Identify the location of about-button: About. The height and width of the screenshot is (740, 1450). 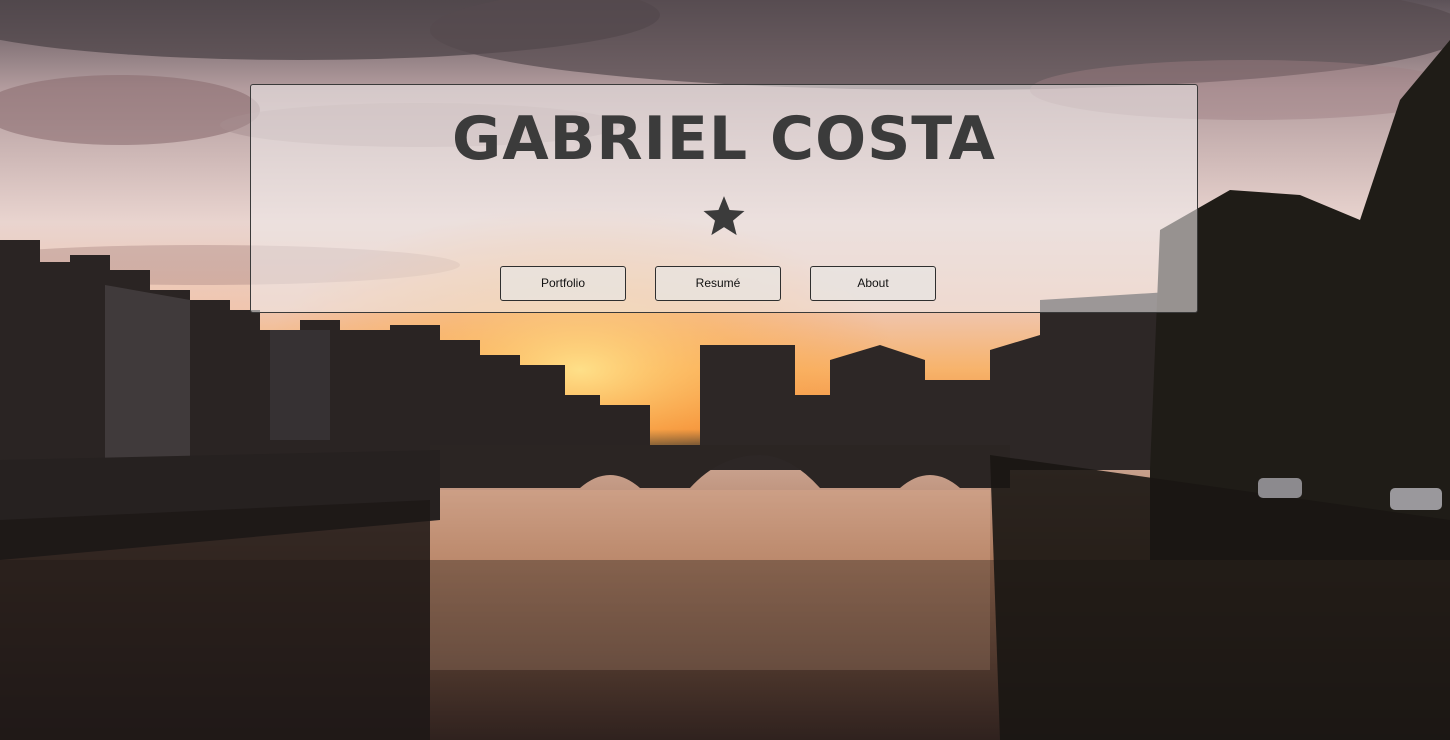
(873, 283).